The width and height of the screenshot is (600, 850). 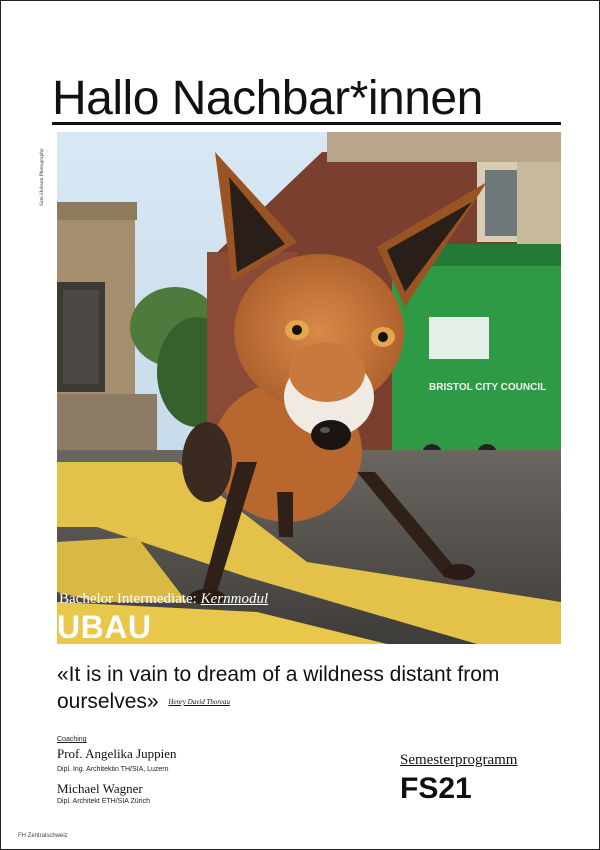 I want to click on coach-name-2: Michael Wagner, so click(x=100, y=788).